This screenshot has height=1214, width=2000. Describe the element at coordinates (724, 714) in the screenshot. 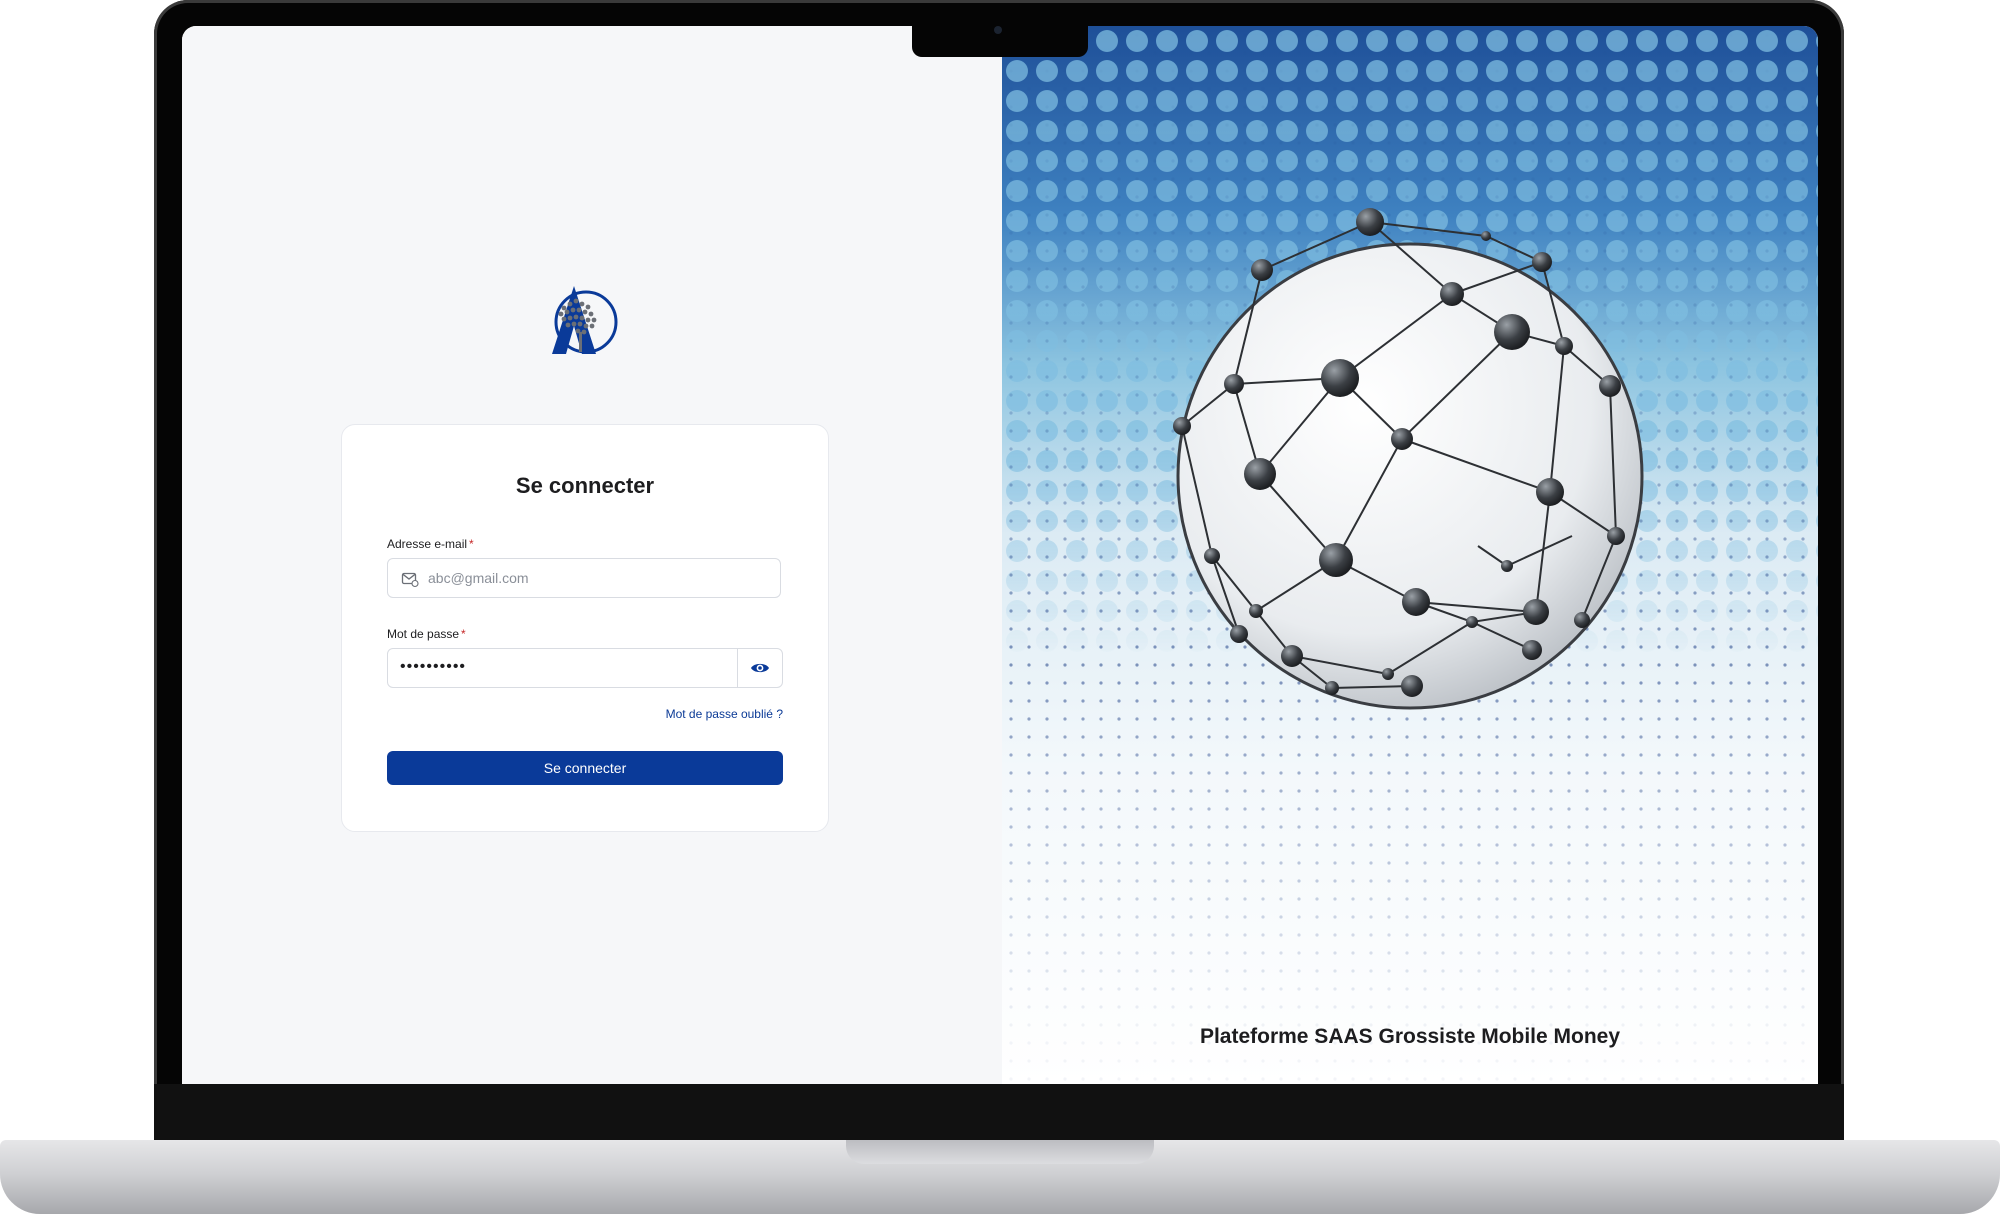

I see `forgot-password-link: Mot de passe oublié ?` at that location.